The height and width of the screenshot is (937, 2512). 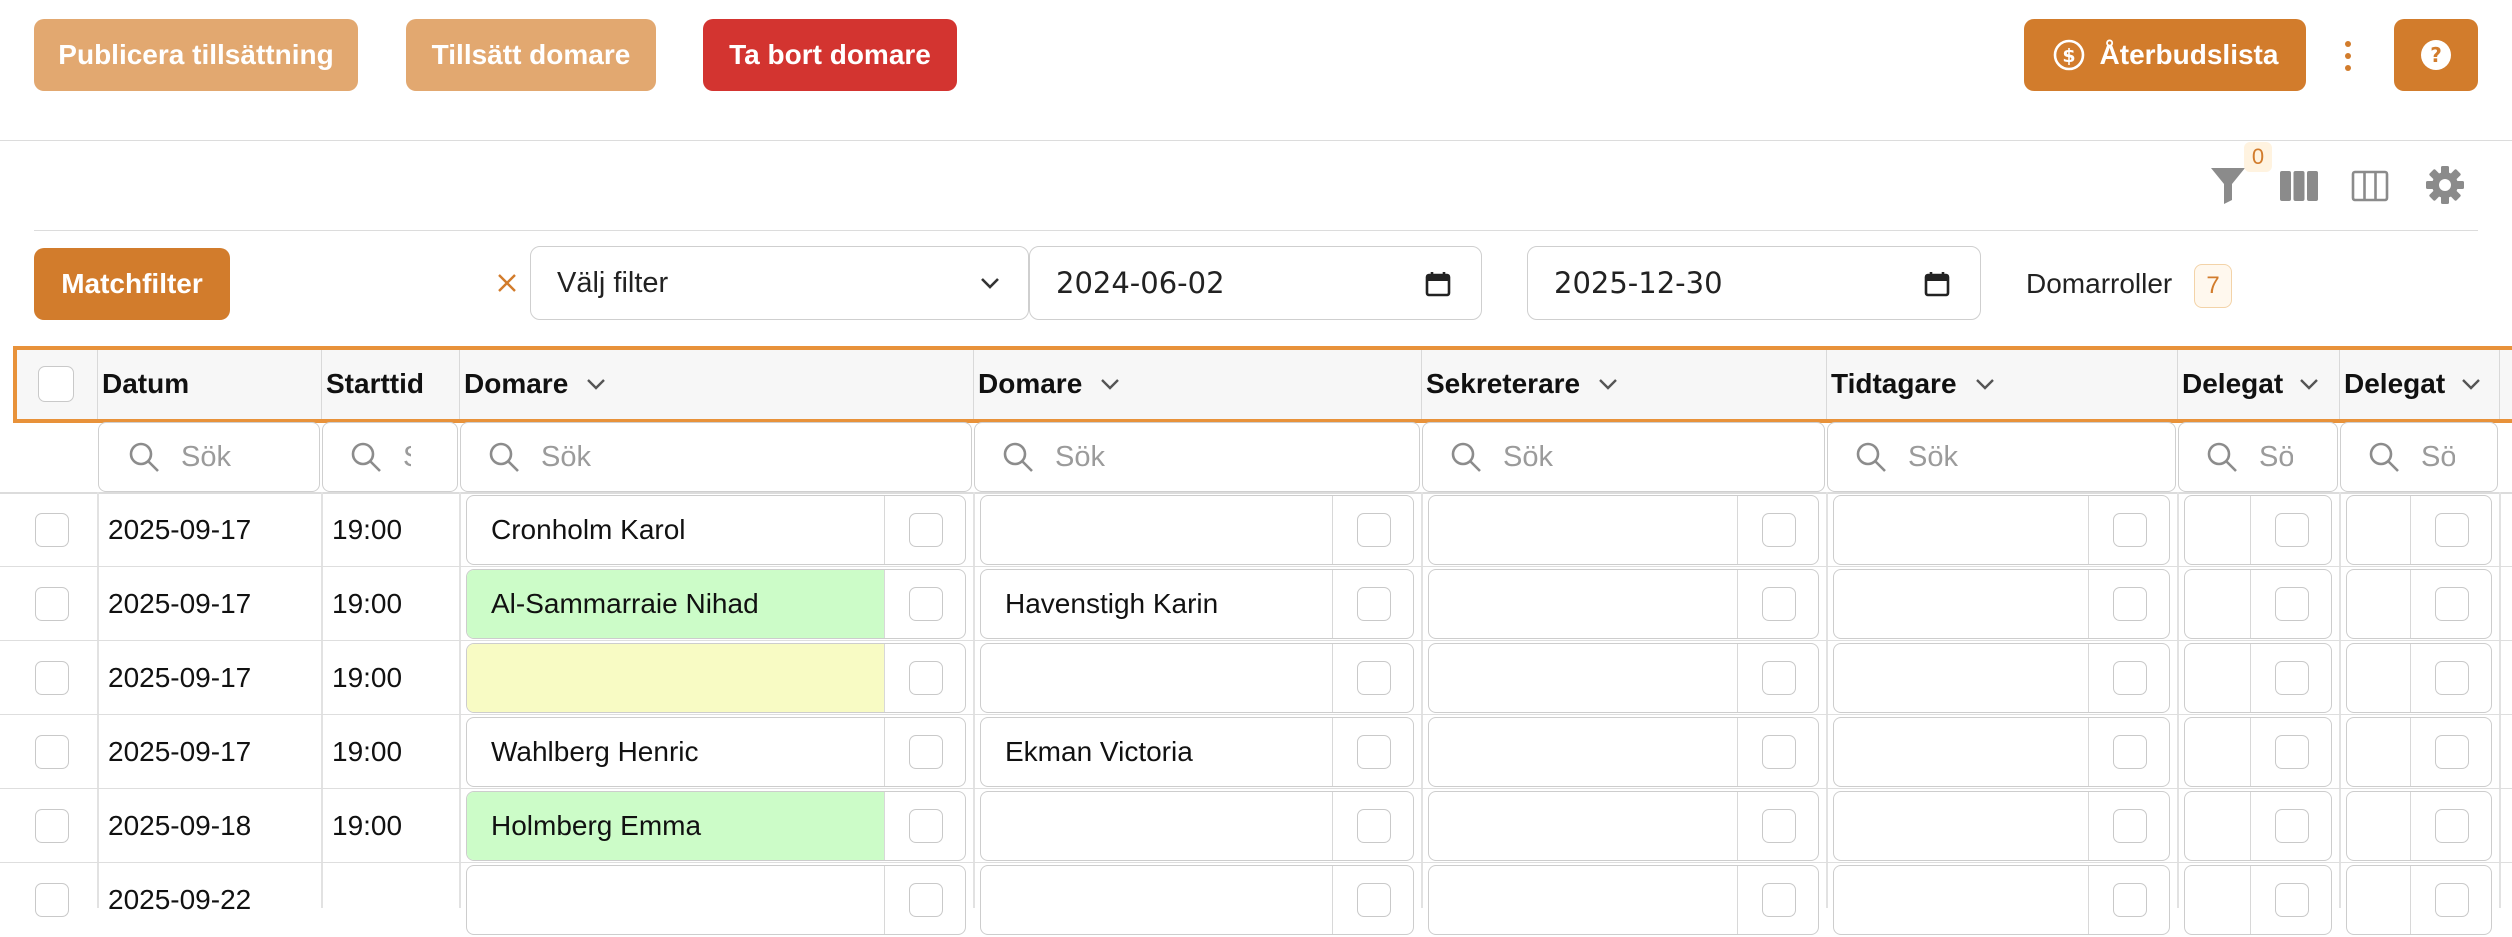 What do you see at coordinates (209, 457) in the screenshot?
I see `search-input-date: Sök` at bounding box center [209, 457].